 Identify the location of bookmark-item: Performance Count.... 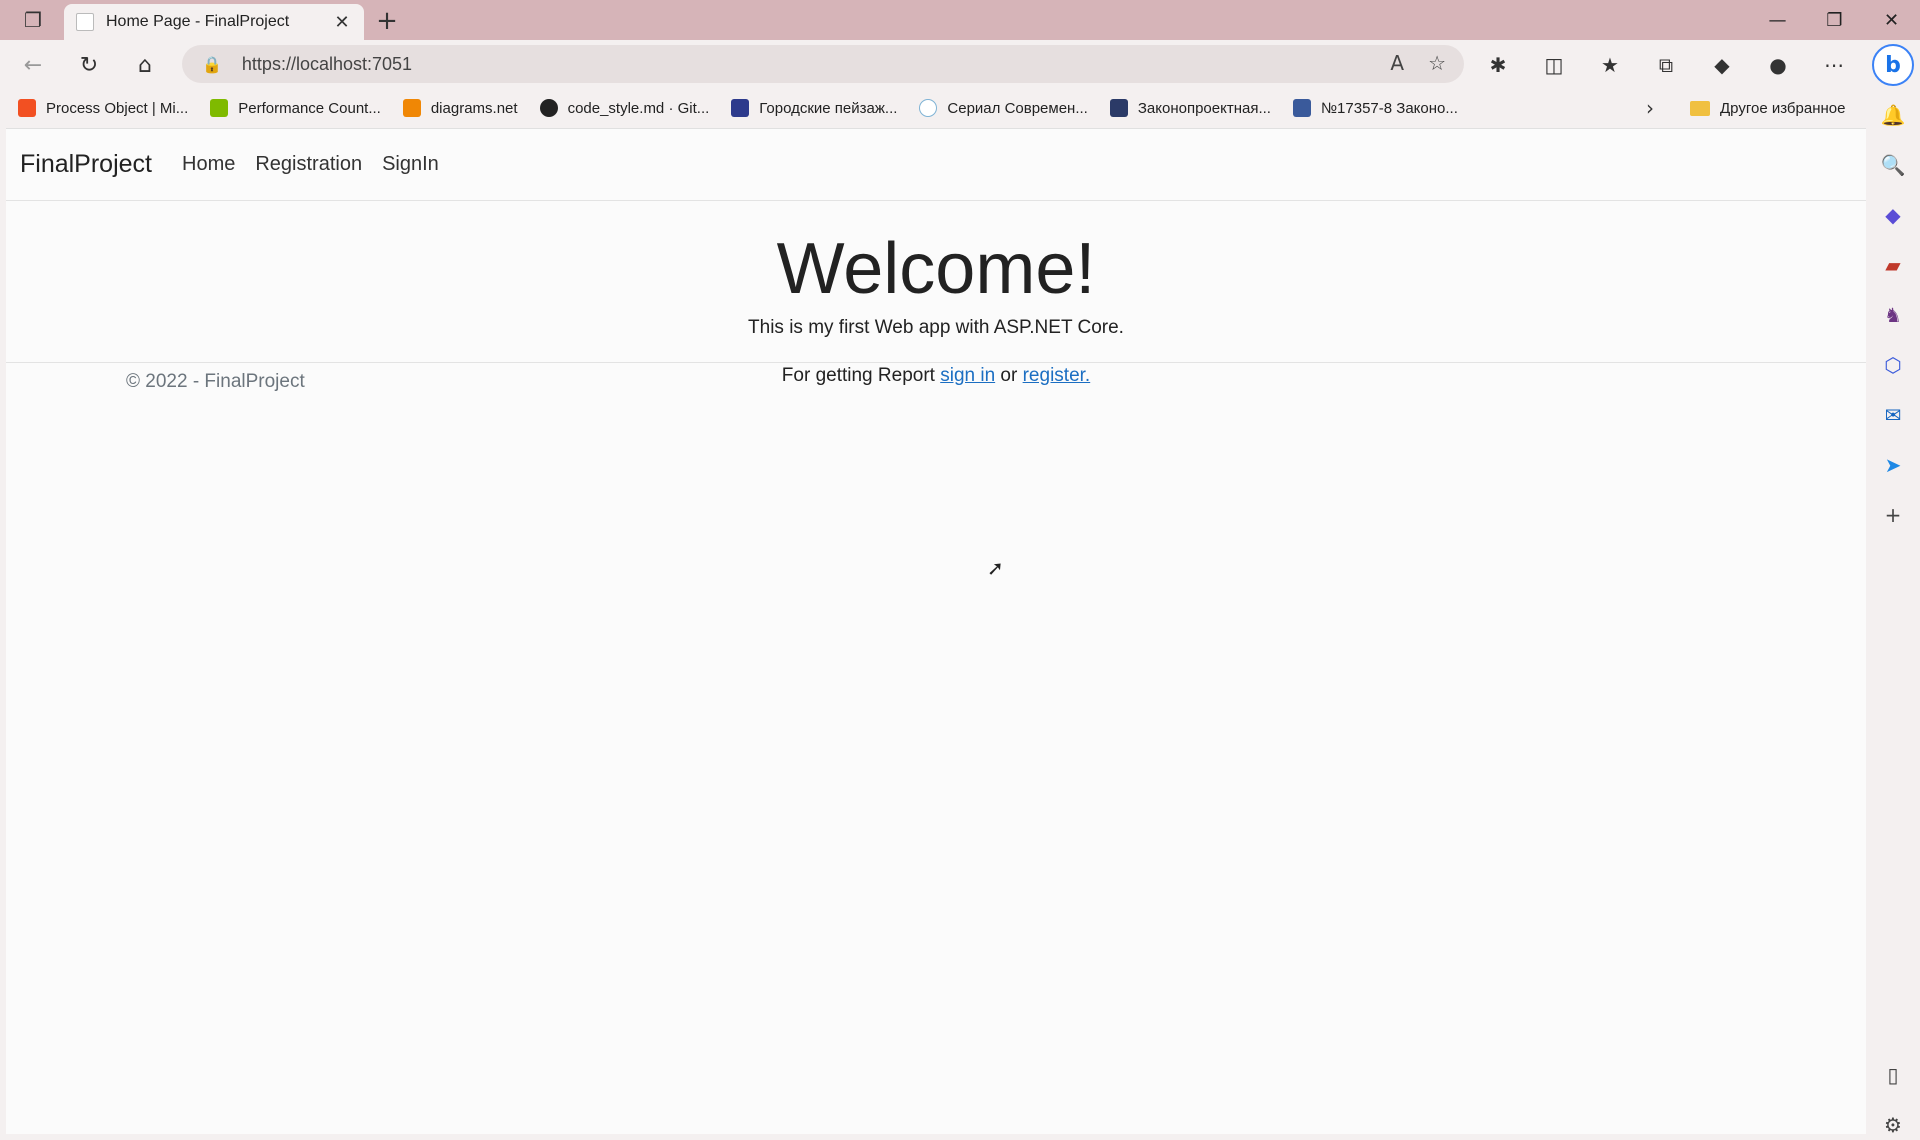
(295, 108).